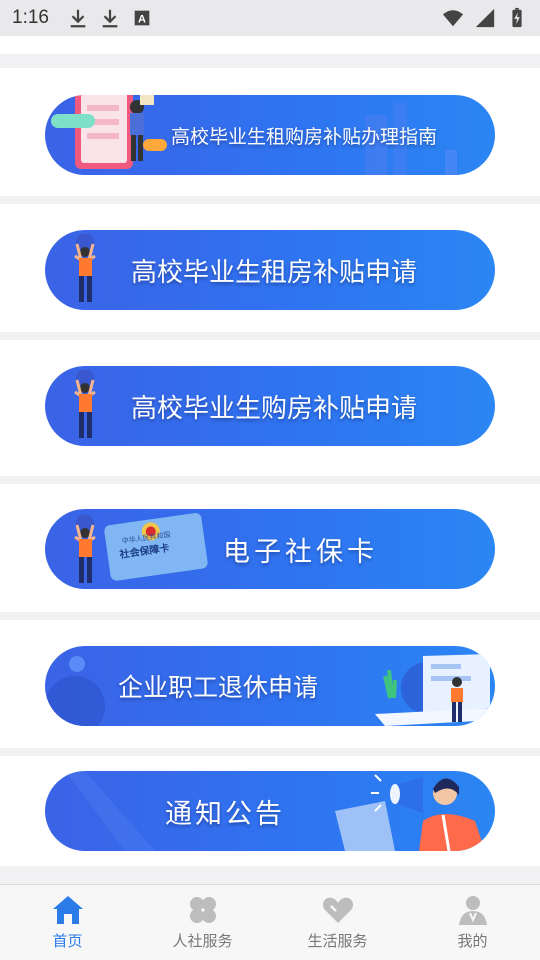 The image size is (540, 960). Describe the element at coordinates (274, 272) in the screenshot. I see `banner-rent-label: 高校毕业生租房补贴申请` at that location.